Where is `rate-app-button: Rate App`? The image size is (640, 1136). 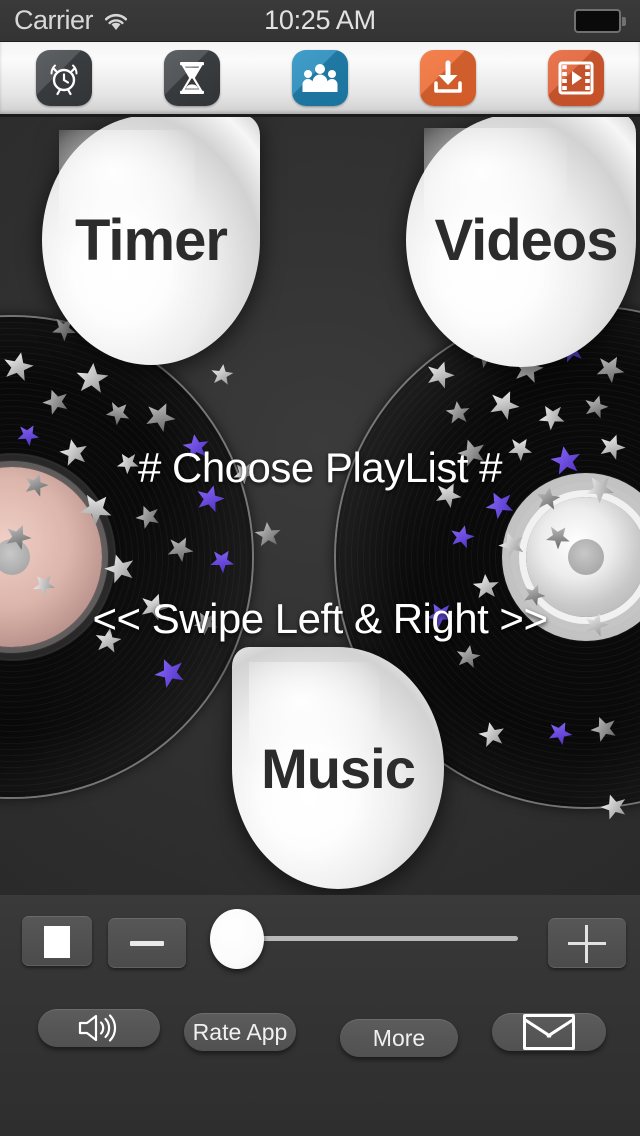 rate-app-button: Rate App is located at coordinates (240, 1032).